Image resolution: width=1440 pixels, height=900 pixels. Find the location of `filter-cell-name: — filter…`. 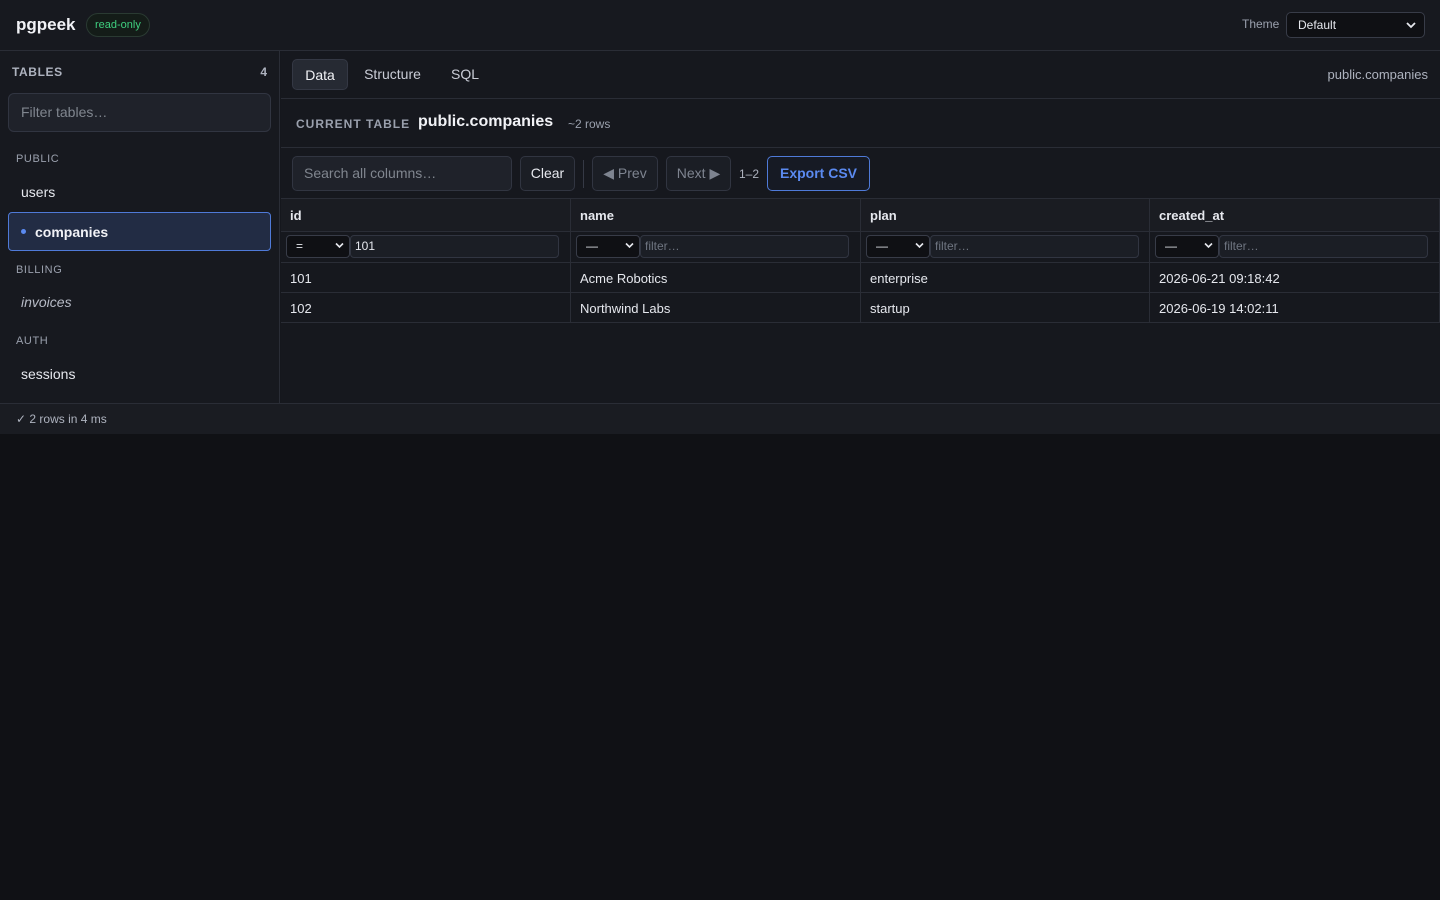

filter-cell-name: — filter… is located at coordinates (716, 247).